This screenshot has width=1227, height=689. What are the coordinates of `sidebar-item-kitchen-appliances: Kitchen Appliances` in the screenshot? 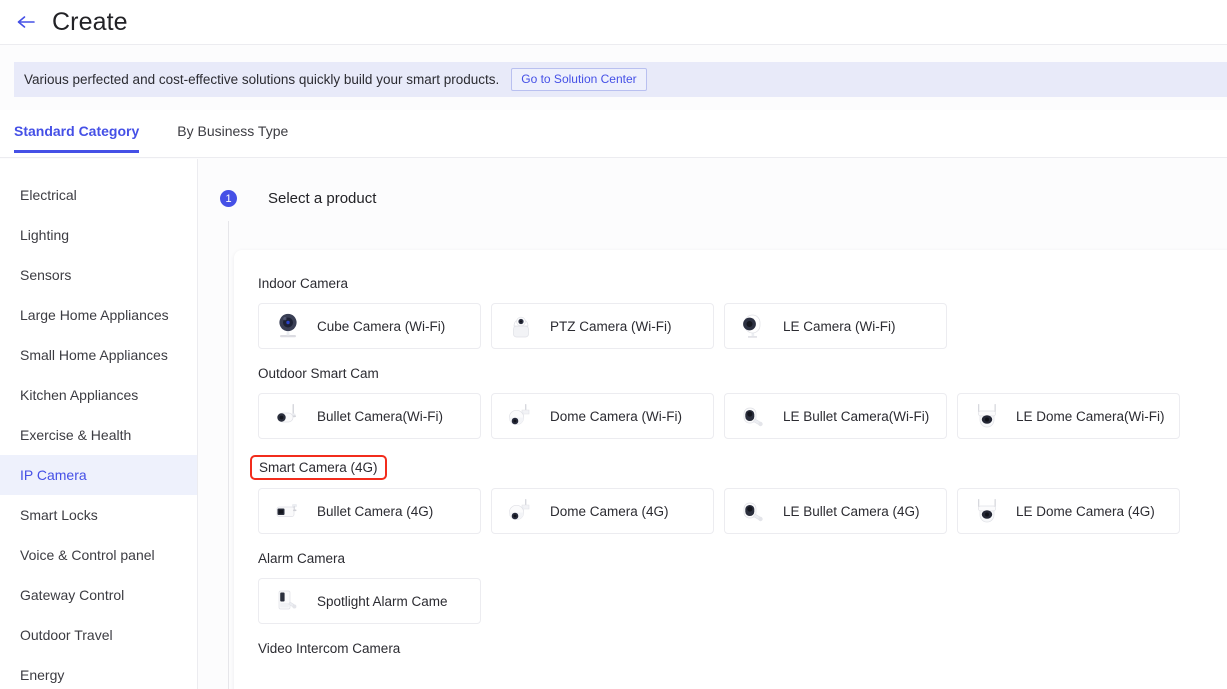 It's located at (98, 395).